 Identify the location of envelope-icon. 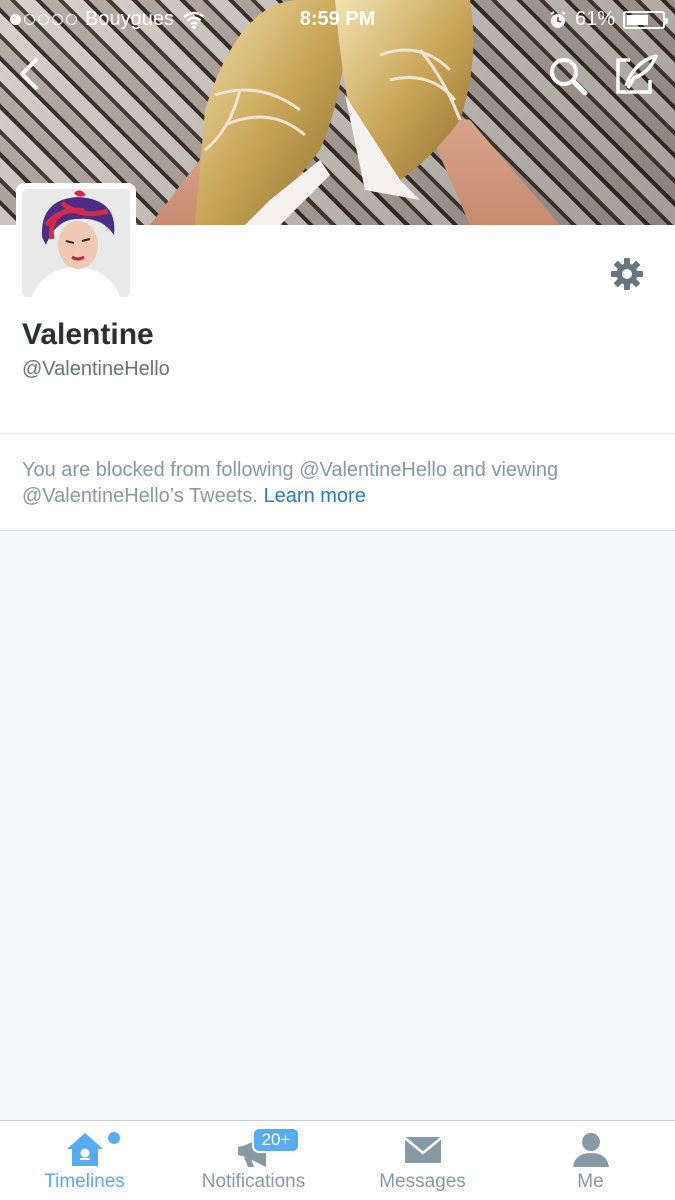
(422, 1150).